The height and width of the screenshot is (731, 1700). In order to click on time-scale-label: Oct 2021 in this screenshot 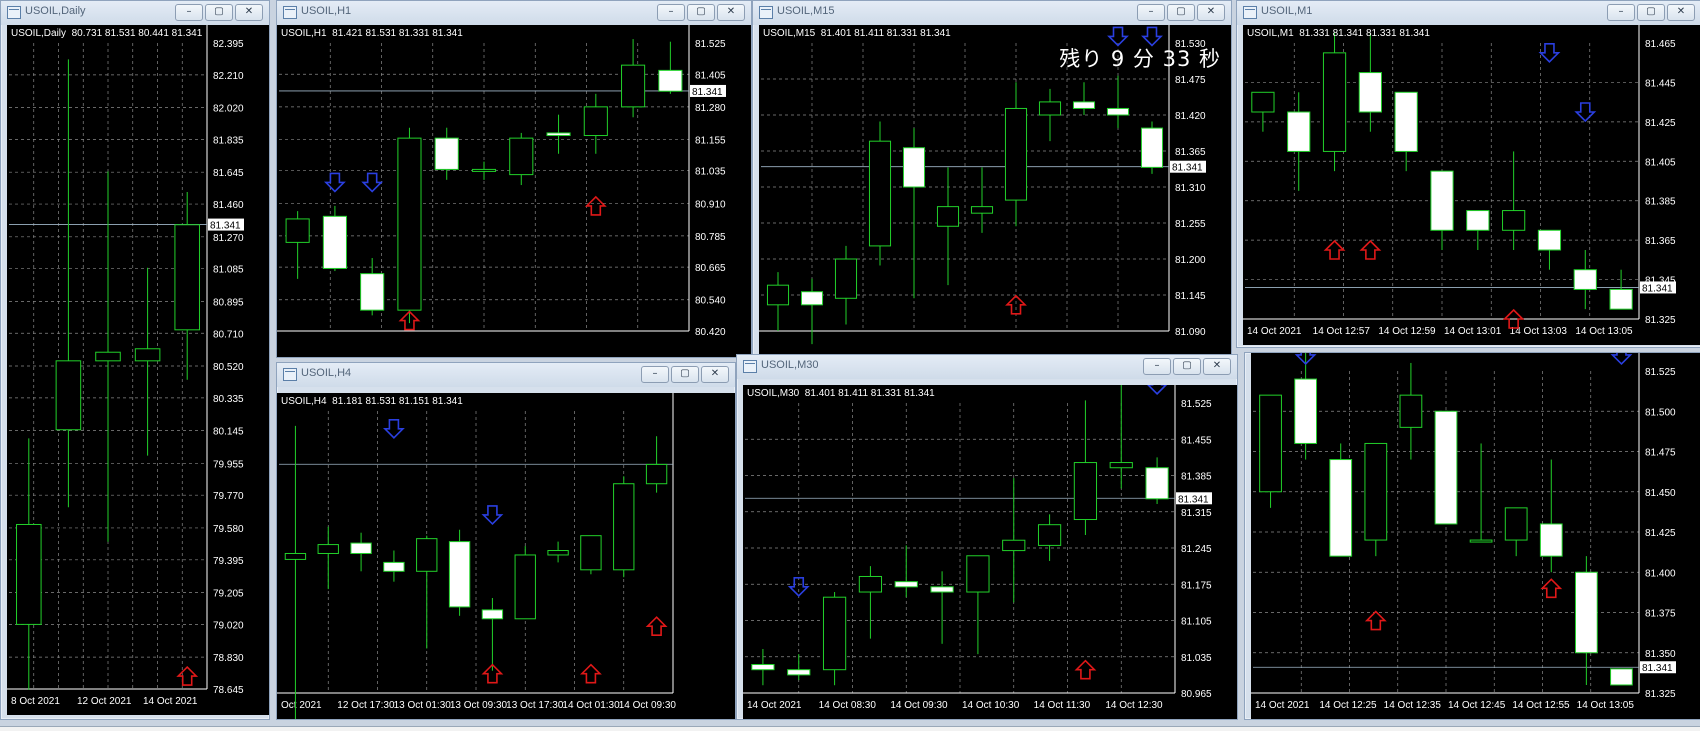, I will do `click(301, 705)`.